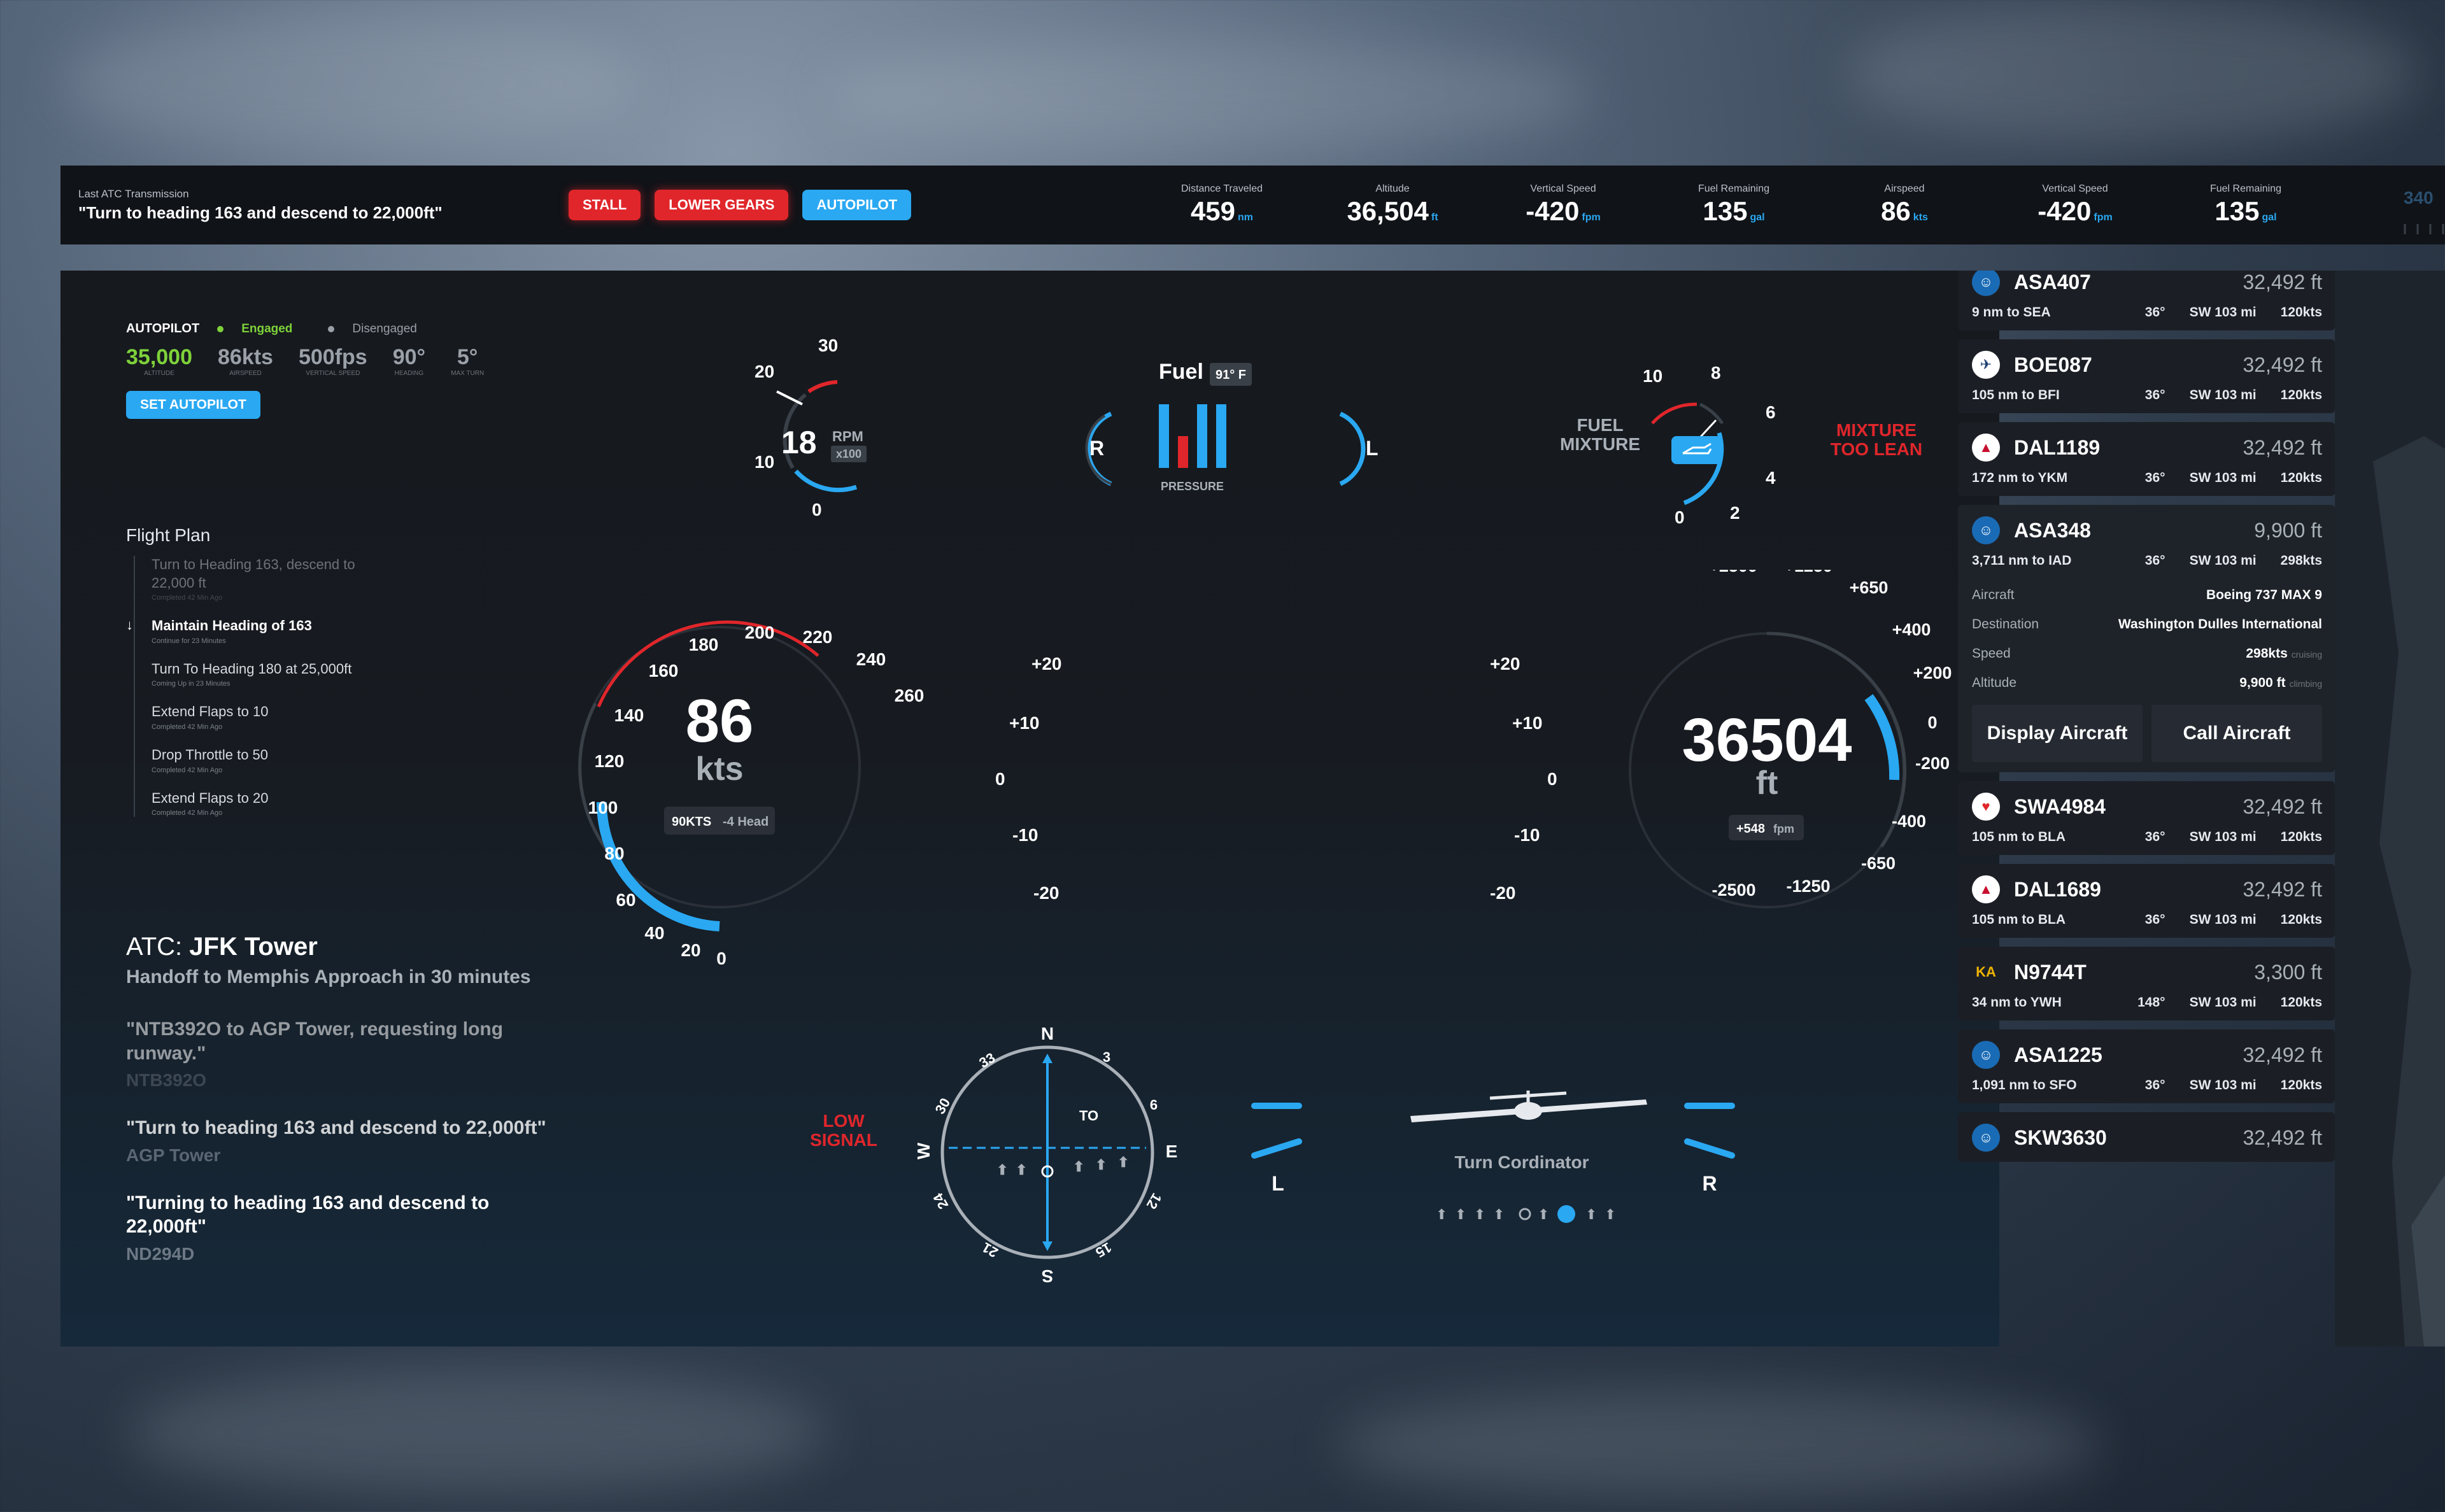 The image size is (2445, 1512). I want to click on compass-tick: 21, so click(990, 1250).